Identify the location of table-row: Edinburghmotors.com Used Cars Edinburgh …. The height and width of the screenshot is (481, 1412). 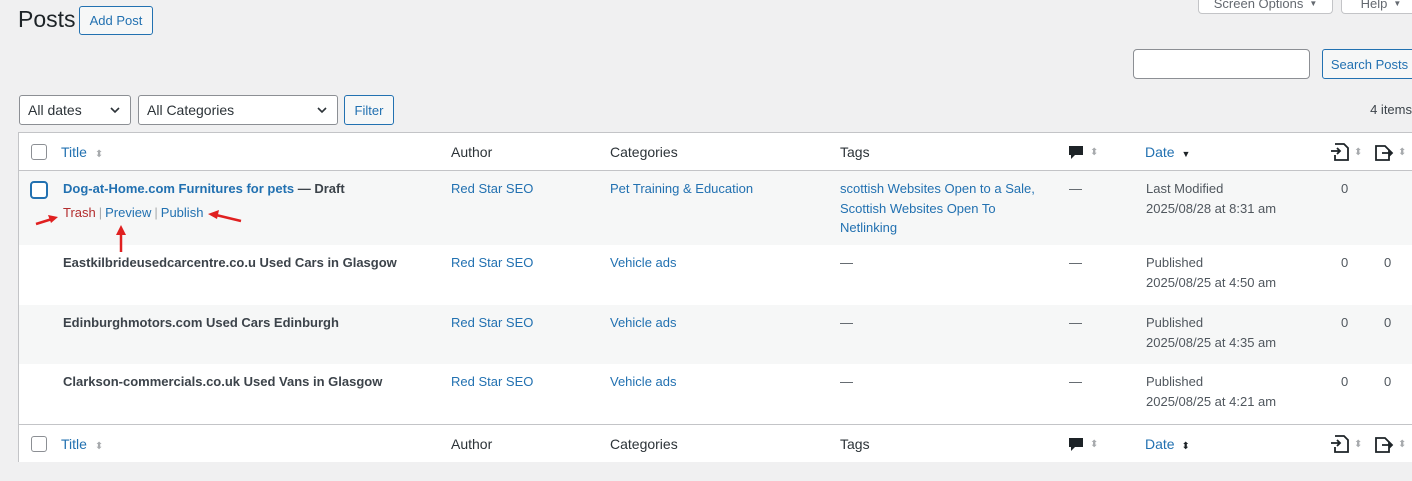
(715, 334).